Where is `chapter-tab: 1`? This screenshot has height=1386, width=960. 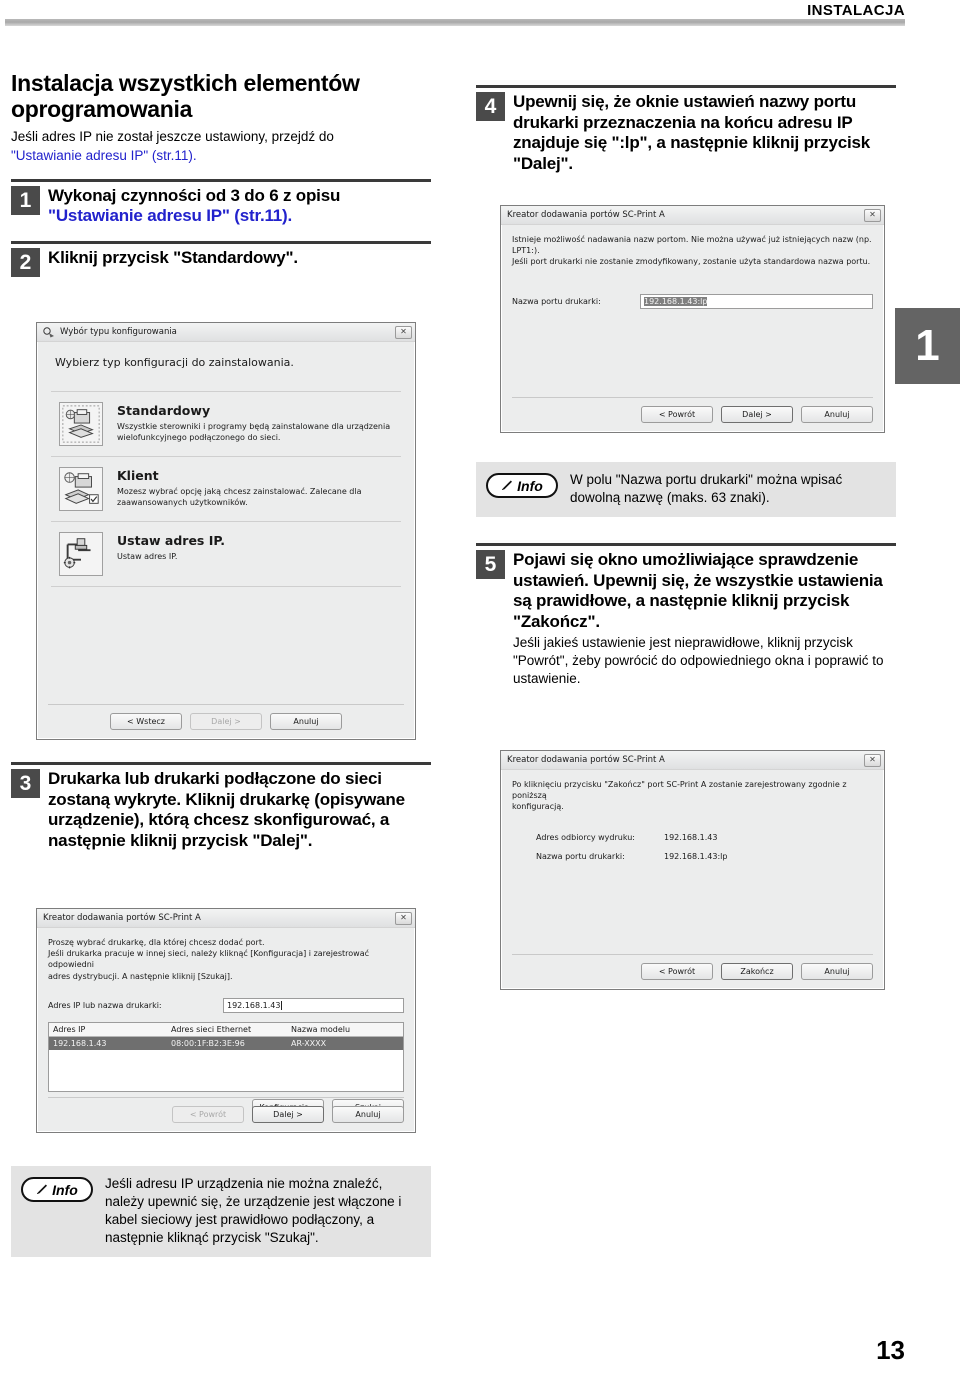 chapter-tab: 1 is located at coordinates (927, 346).